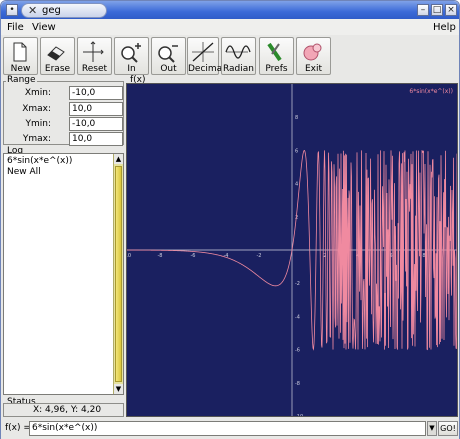  Describe the element at coordinates (444, 27) in the screenshot. I see `menu-help: Help` at that location.